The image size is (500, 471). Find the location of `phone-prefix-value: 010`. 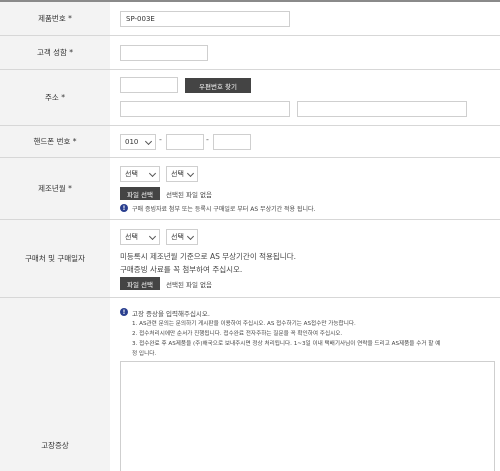

phone-prefix-value: 010 is located at coordinates (132, 142).